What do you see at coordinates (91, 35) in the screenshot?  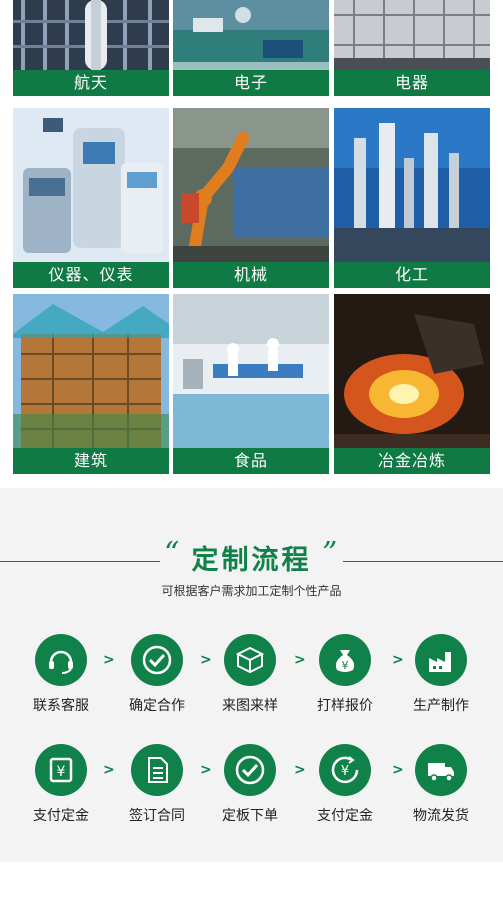 I see `aerospace-image` at bounding box center [91, 35].